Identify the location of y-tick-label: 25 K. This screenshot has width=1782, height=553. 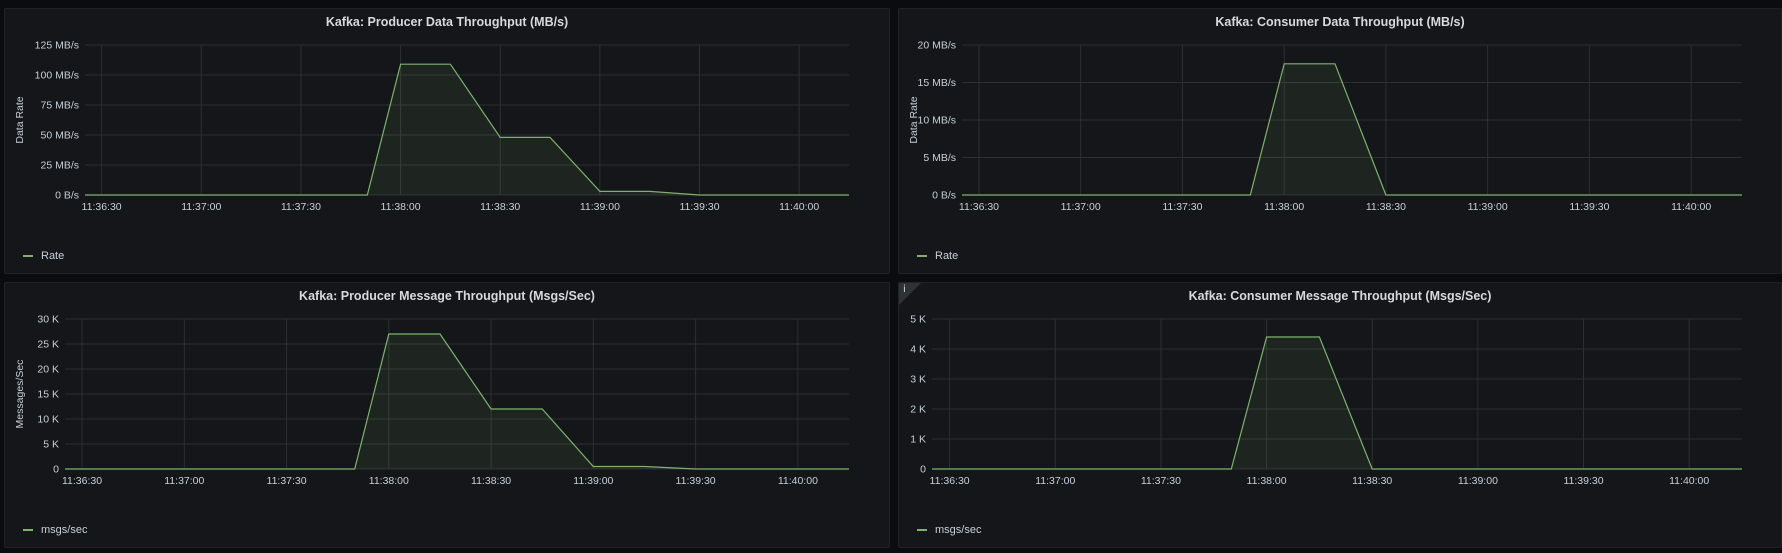
(48, 345).